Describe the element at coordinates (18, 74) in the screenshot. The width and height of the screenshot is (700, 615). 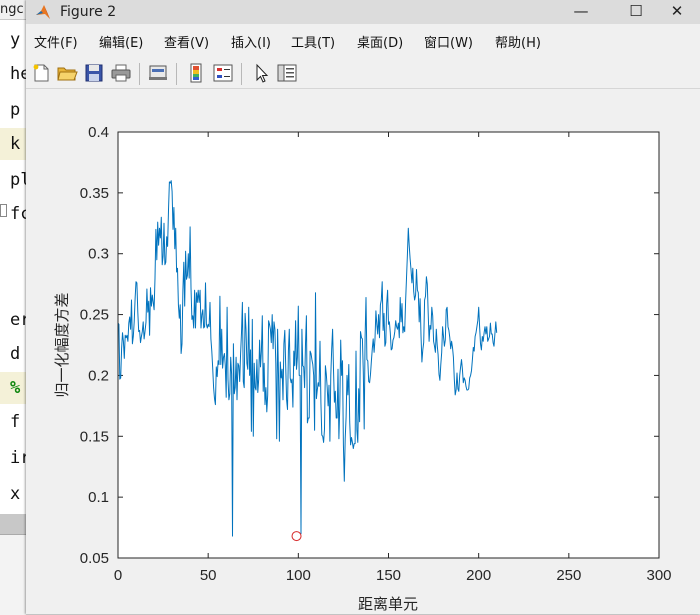
I see `code-line-2: he` at that location.